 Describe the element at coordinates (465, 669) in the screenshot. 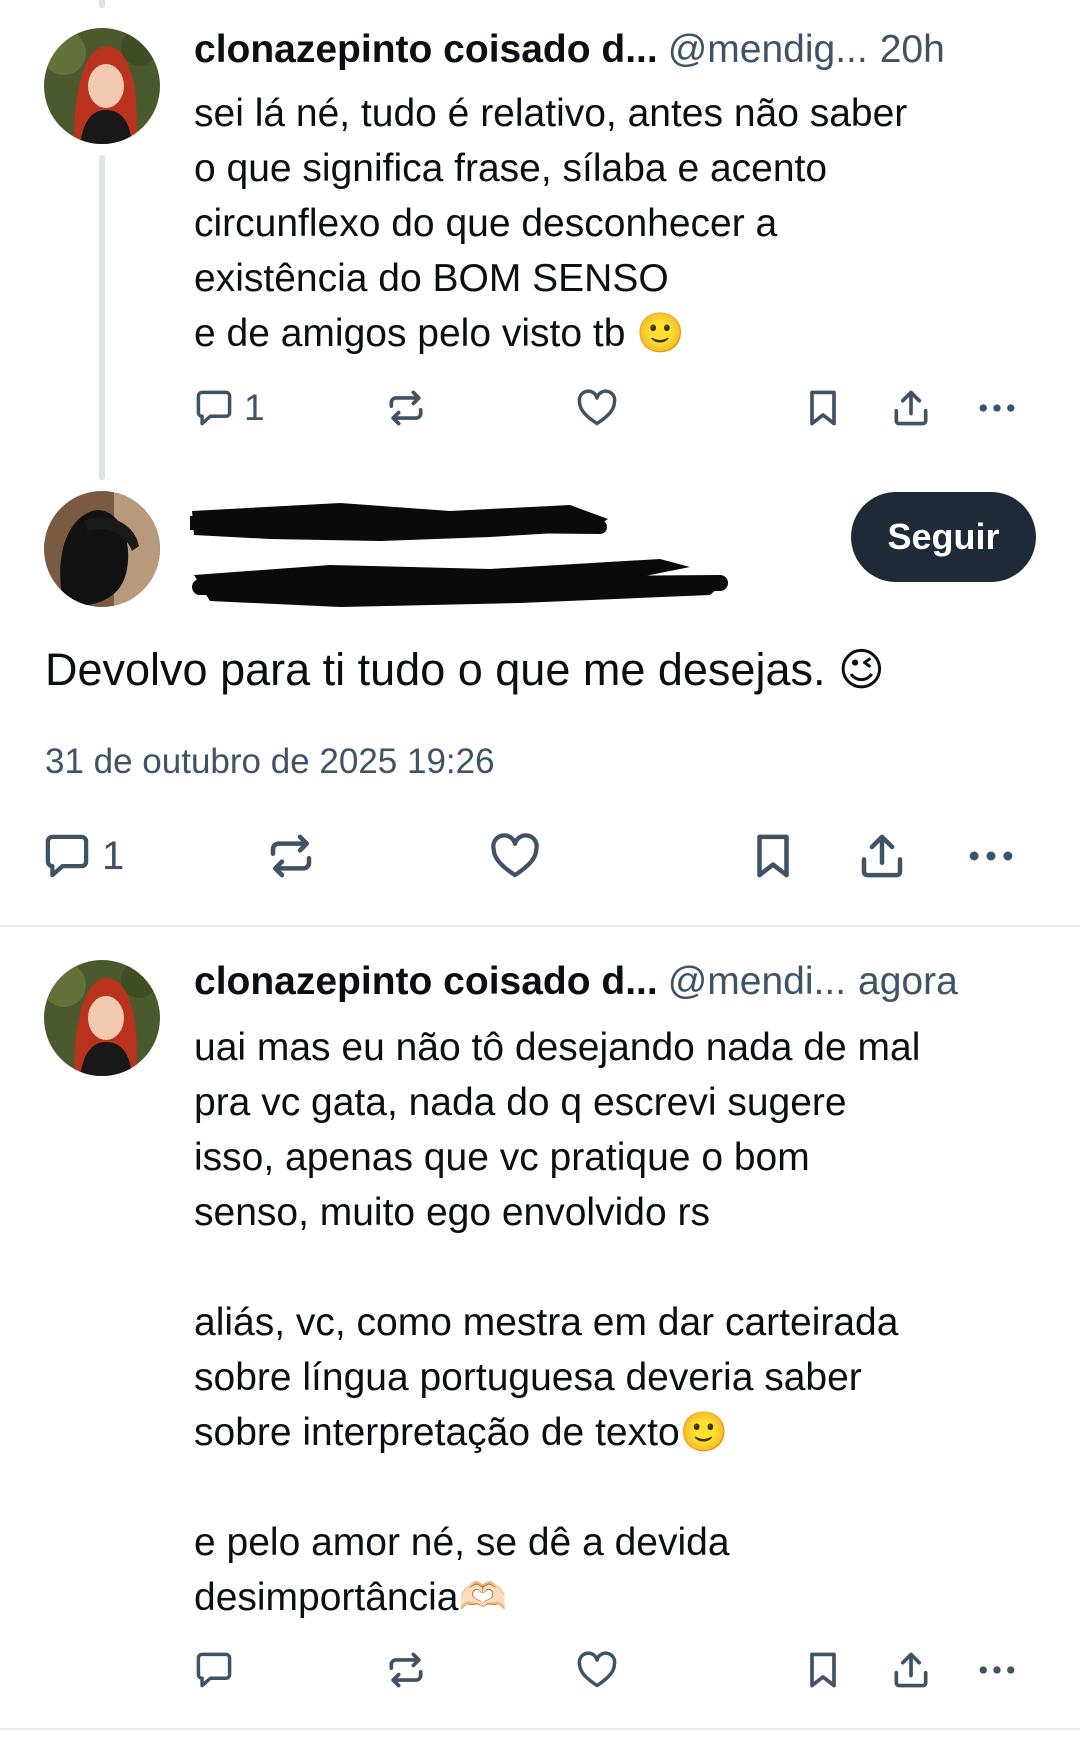

I see `post-text: Devolvo para ti tudo o que me desejas. 😉` at that location.